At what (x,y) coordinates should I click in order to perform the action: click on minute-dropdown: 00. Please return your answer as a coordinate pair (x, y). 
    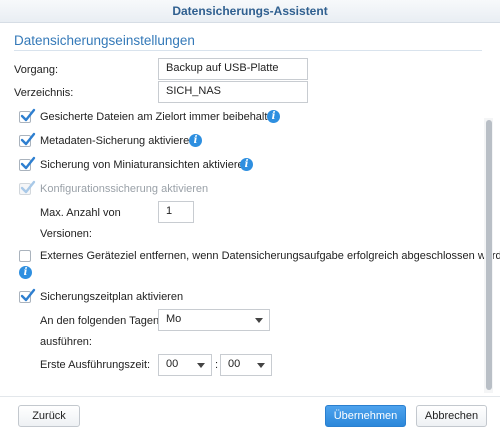
    Looking at the image, I should click on (246, 365).